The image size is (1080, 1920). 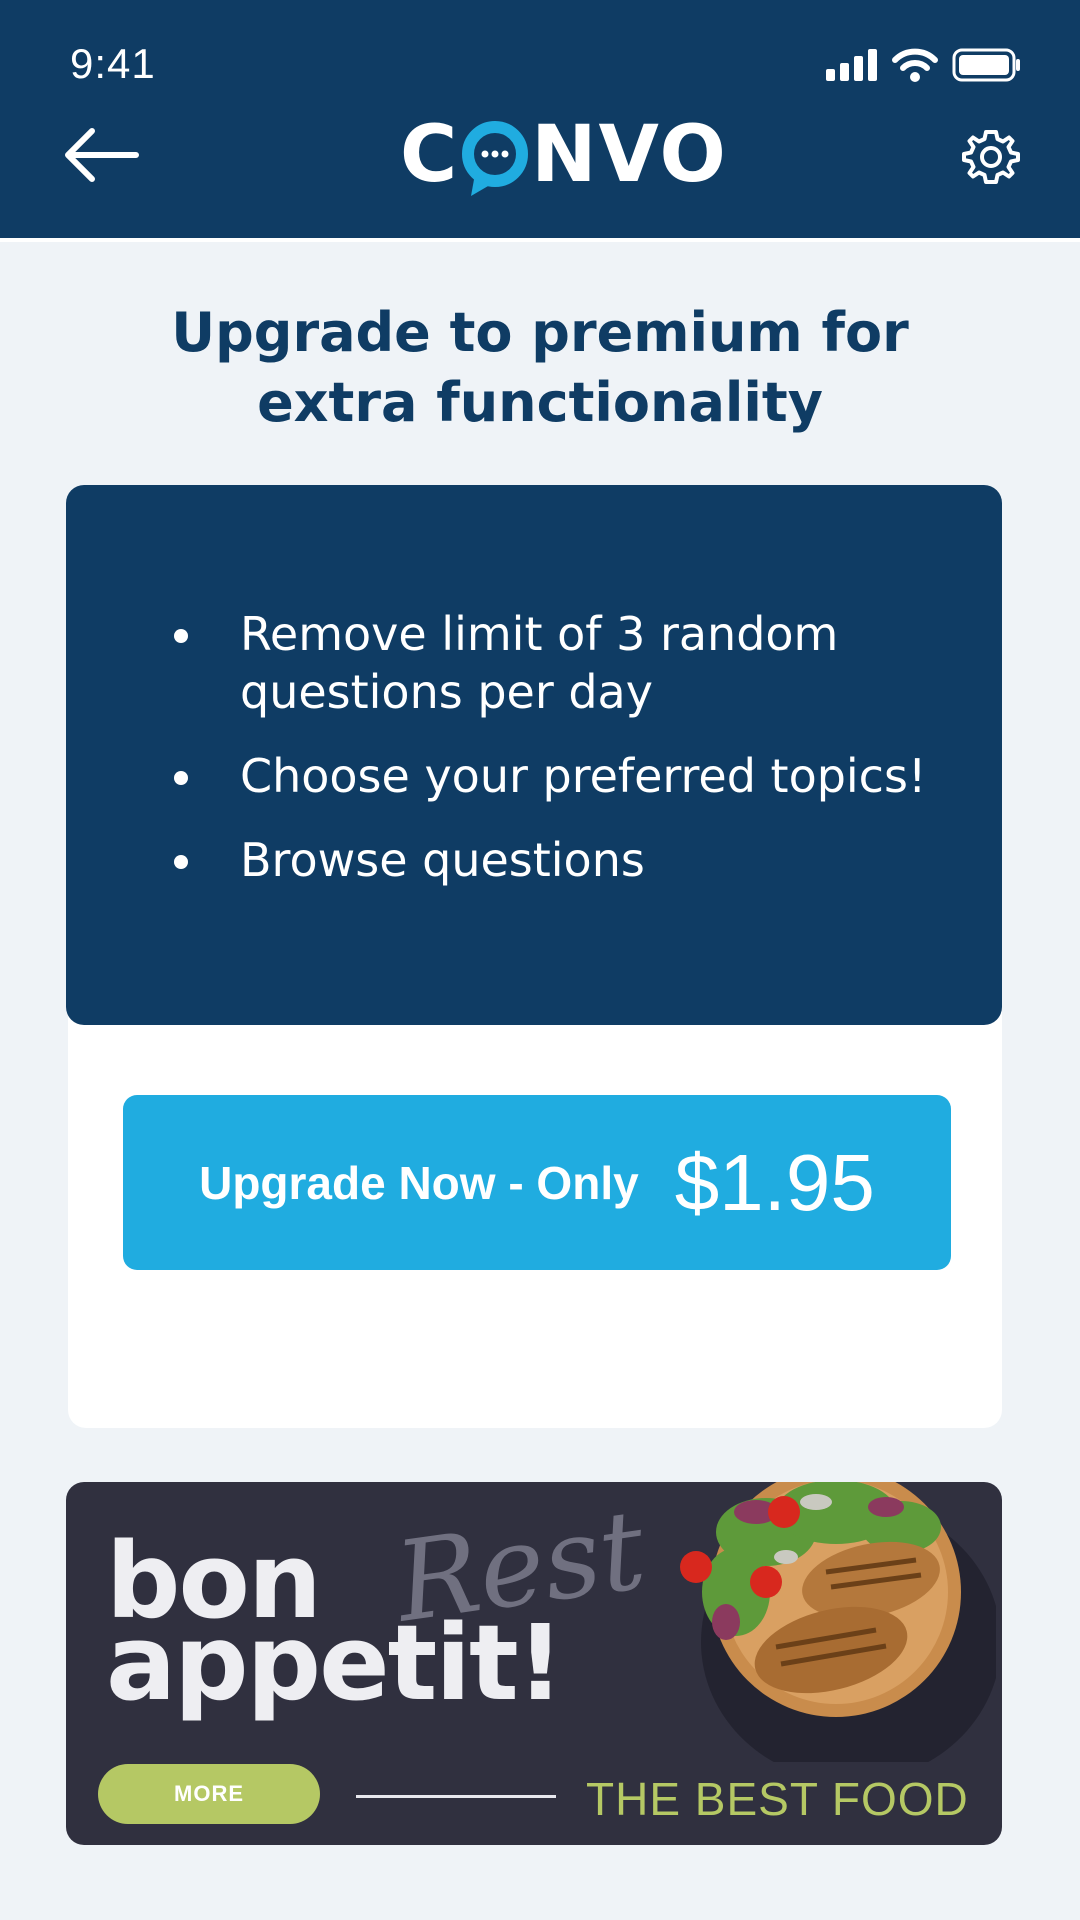 What do you see at coordinates (574, 776) in the screenshot?
I see `feature-item: Choose your preferred topics!` at bounding box center [574, 776].